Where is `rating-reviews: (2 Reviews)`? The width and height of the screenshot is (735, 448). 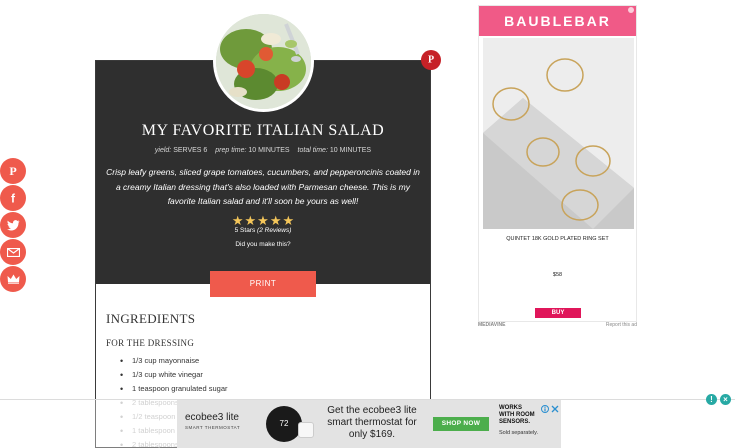 rating-reviews: (2 Reviews) is located at coordinates (274, 230).